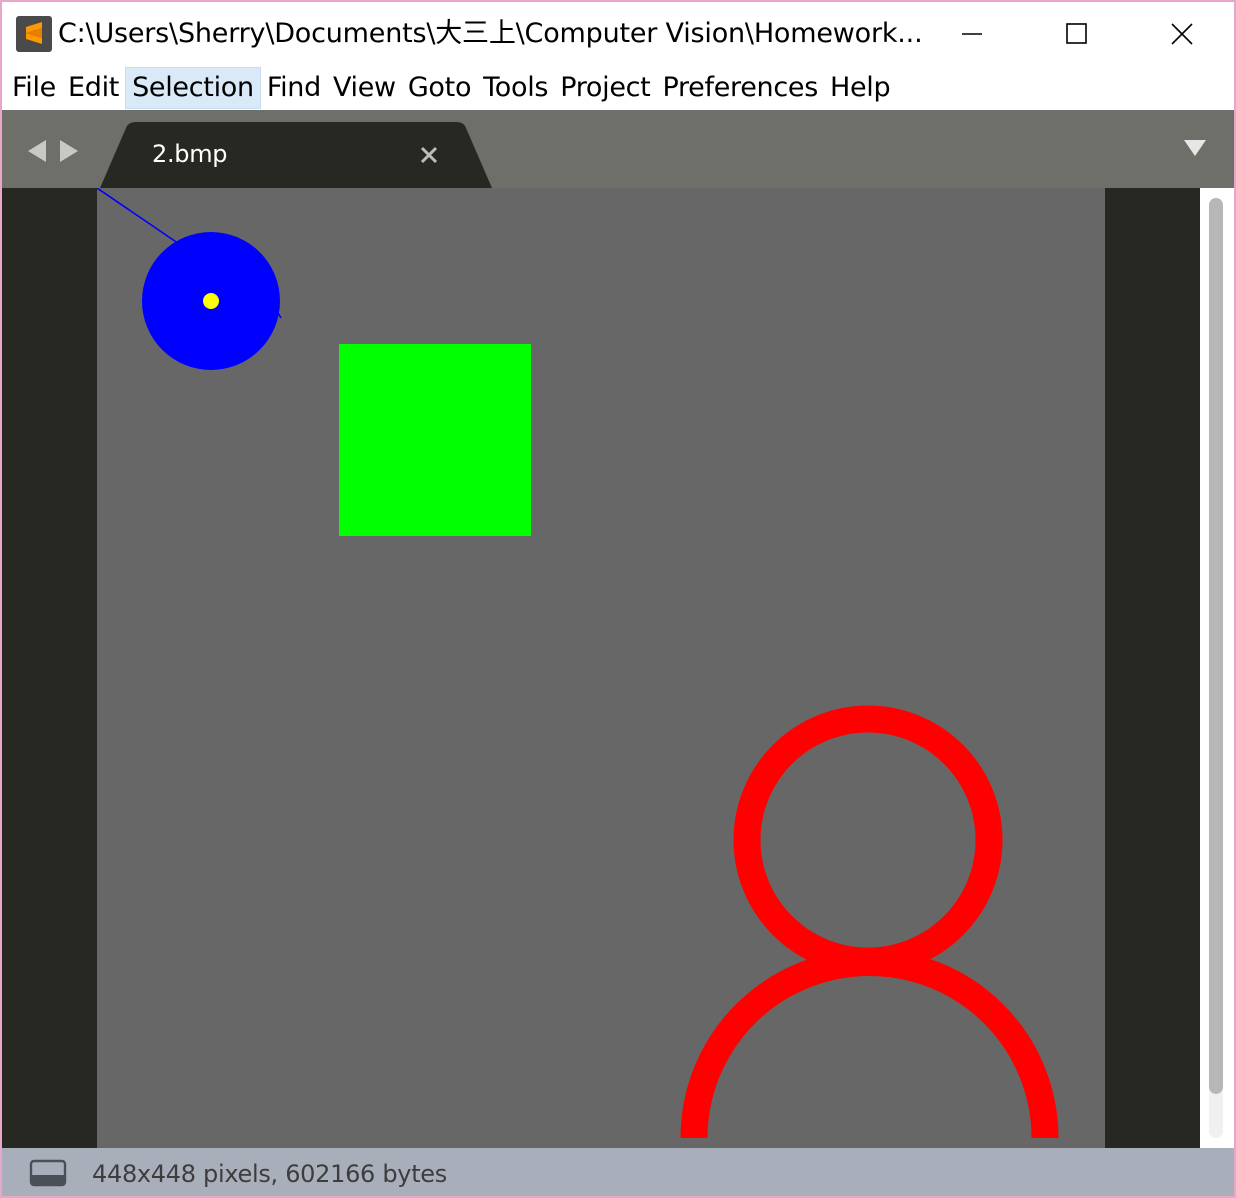 The image size is (1236, 1198). What do you see at coordinates (605, 88) in the screenshot?
I see `menu-project: Project` at bounding box center [605, 88].